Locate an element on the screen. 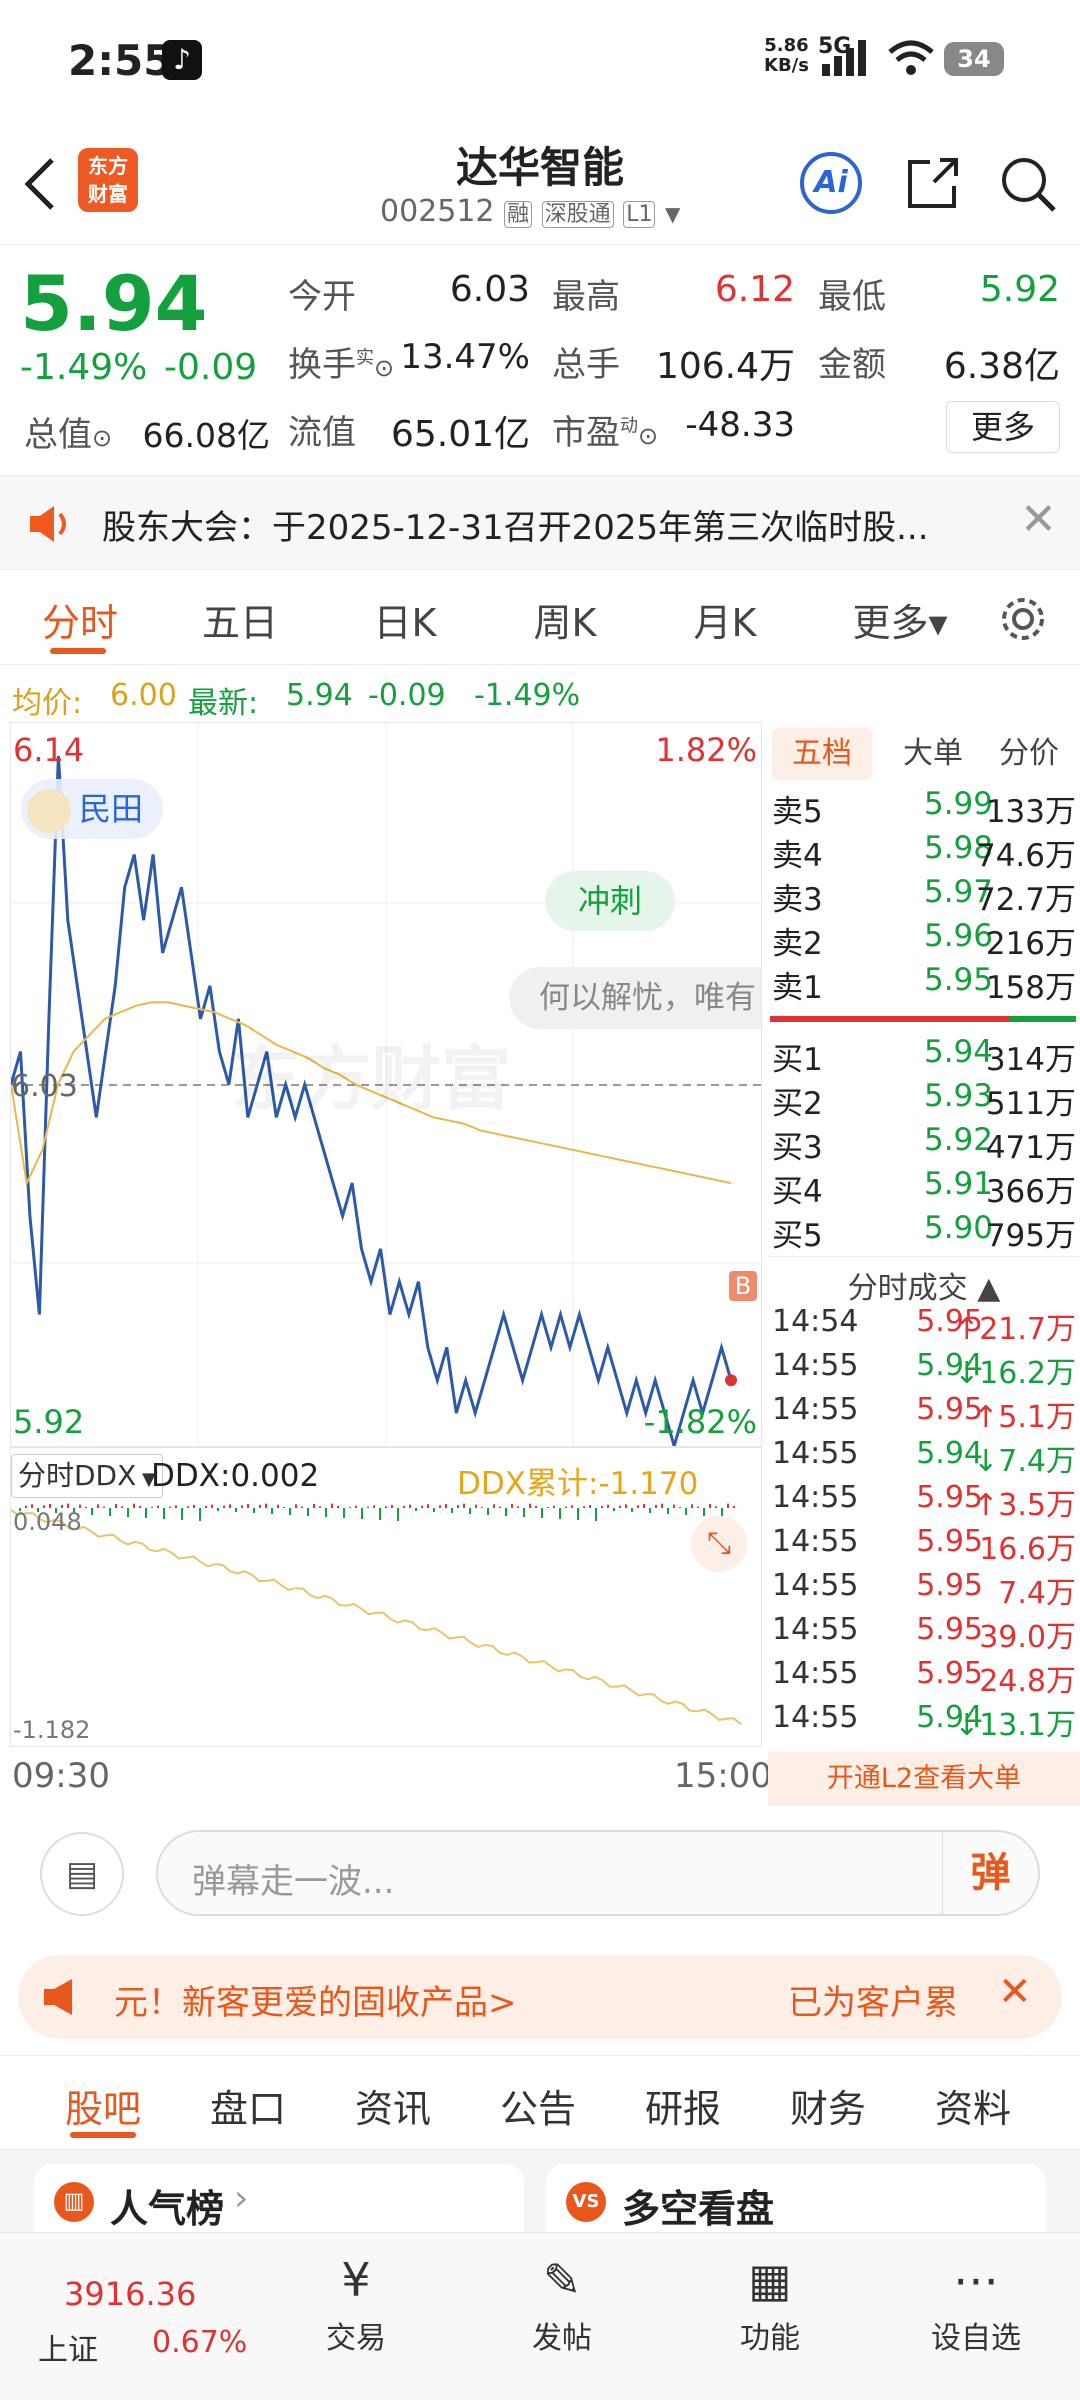  sprint-bubble: 冲刺 is located at coordinates (610, 901).